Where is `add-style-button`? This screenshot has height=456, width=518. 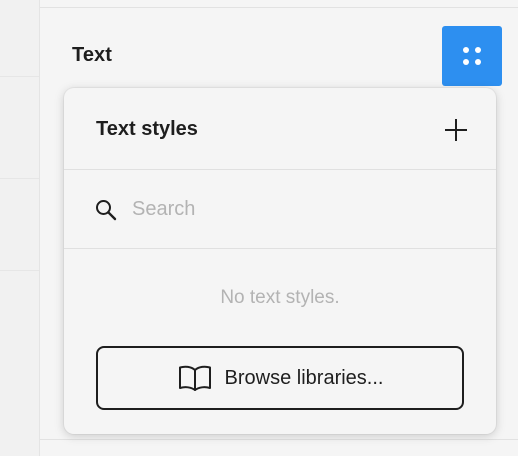
add-style-button is located at coordinates (456, 130).